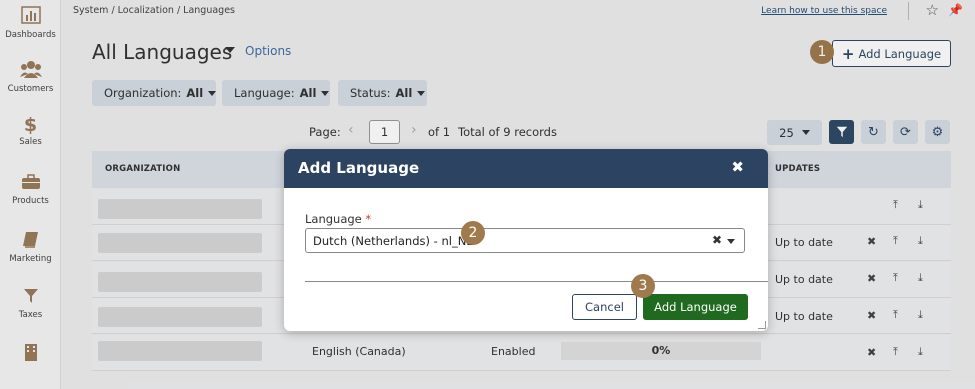 This screenshot has height=389, width=975. What do you see at coordinates (142, 169) in the screenshot?
I see `column-header-organization: ORGANIZATION` at bounding box center [142, 169].